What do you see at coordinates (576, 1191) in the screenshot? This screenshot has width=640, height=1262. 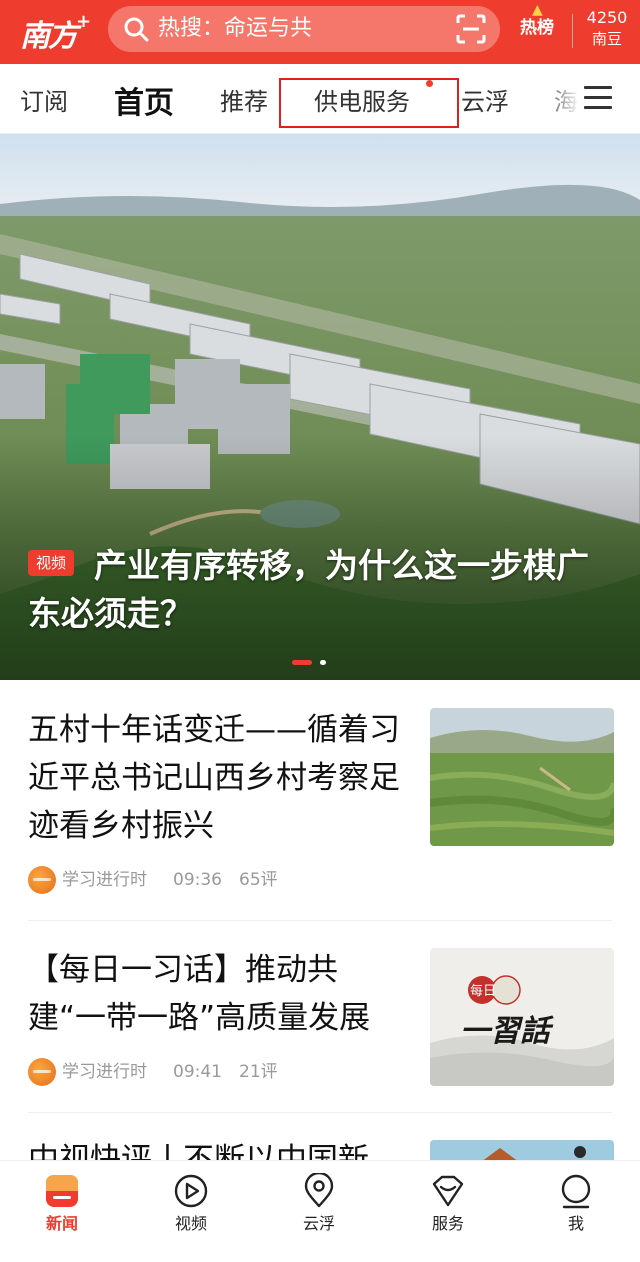 I see `profile-icon` at bounding box center [576, 1191].